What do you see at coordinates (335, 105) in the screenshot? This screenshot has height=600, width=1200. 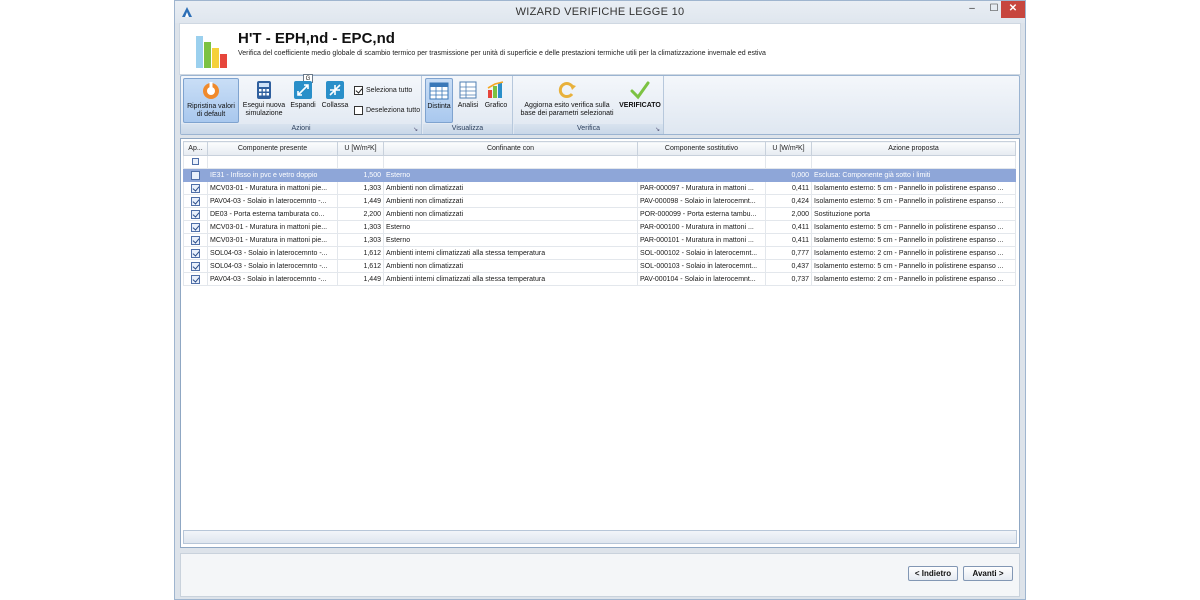 I see `collassa-label: Collassa` at bounding box center [335, 105].